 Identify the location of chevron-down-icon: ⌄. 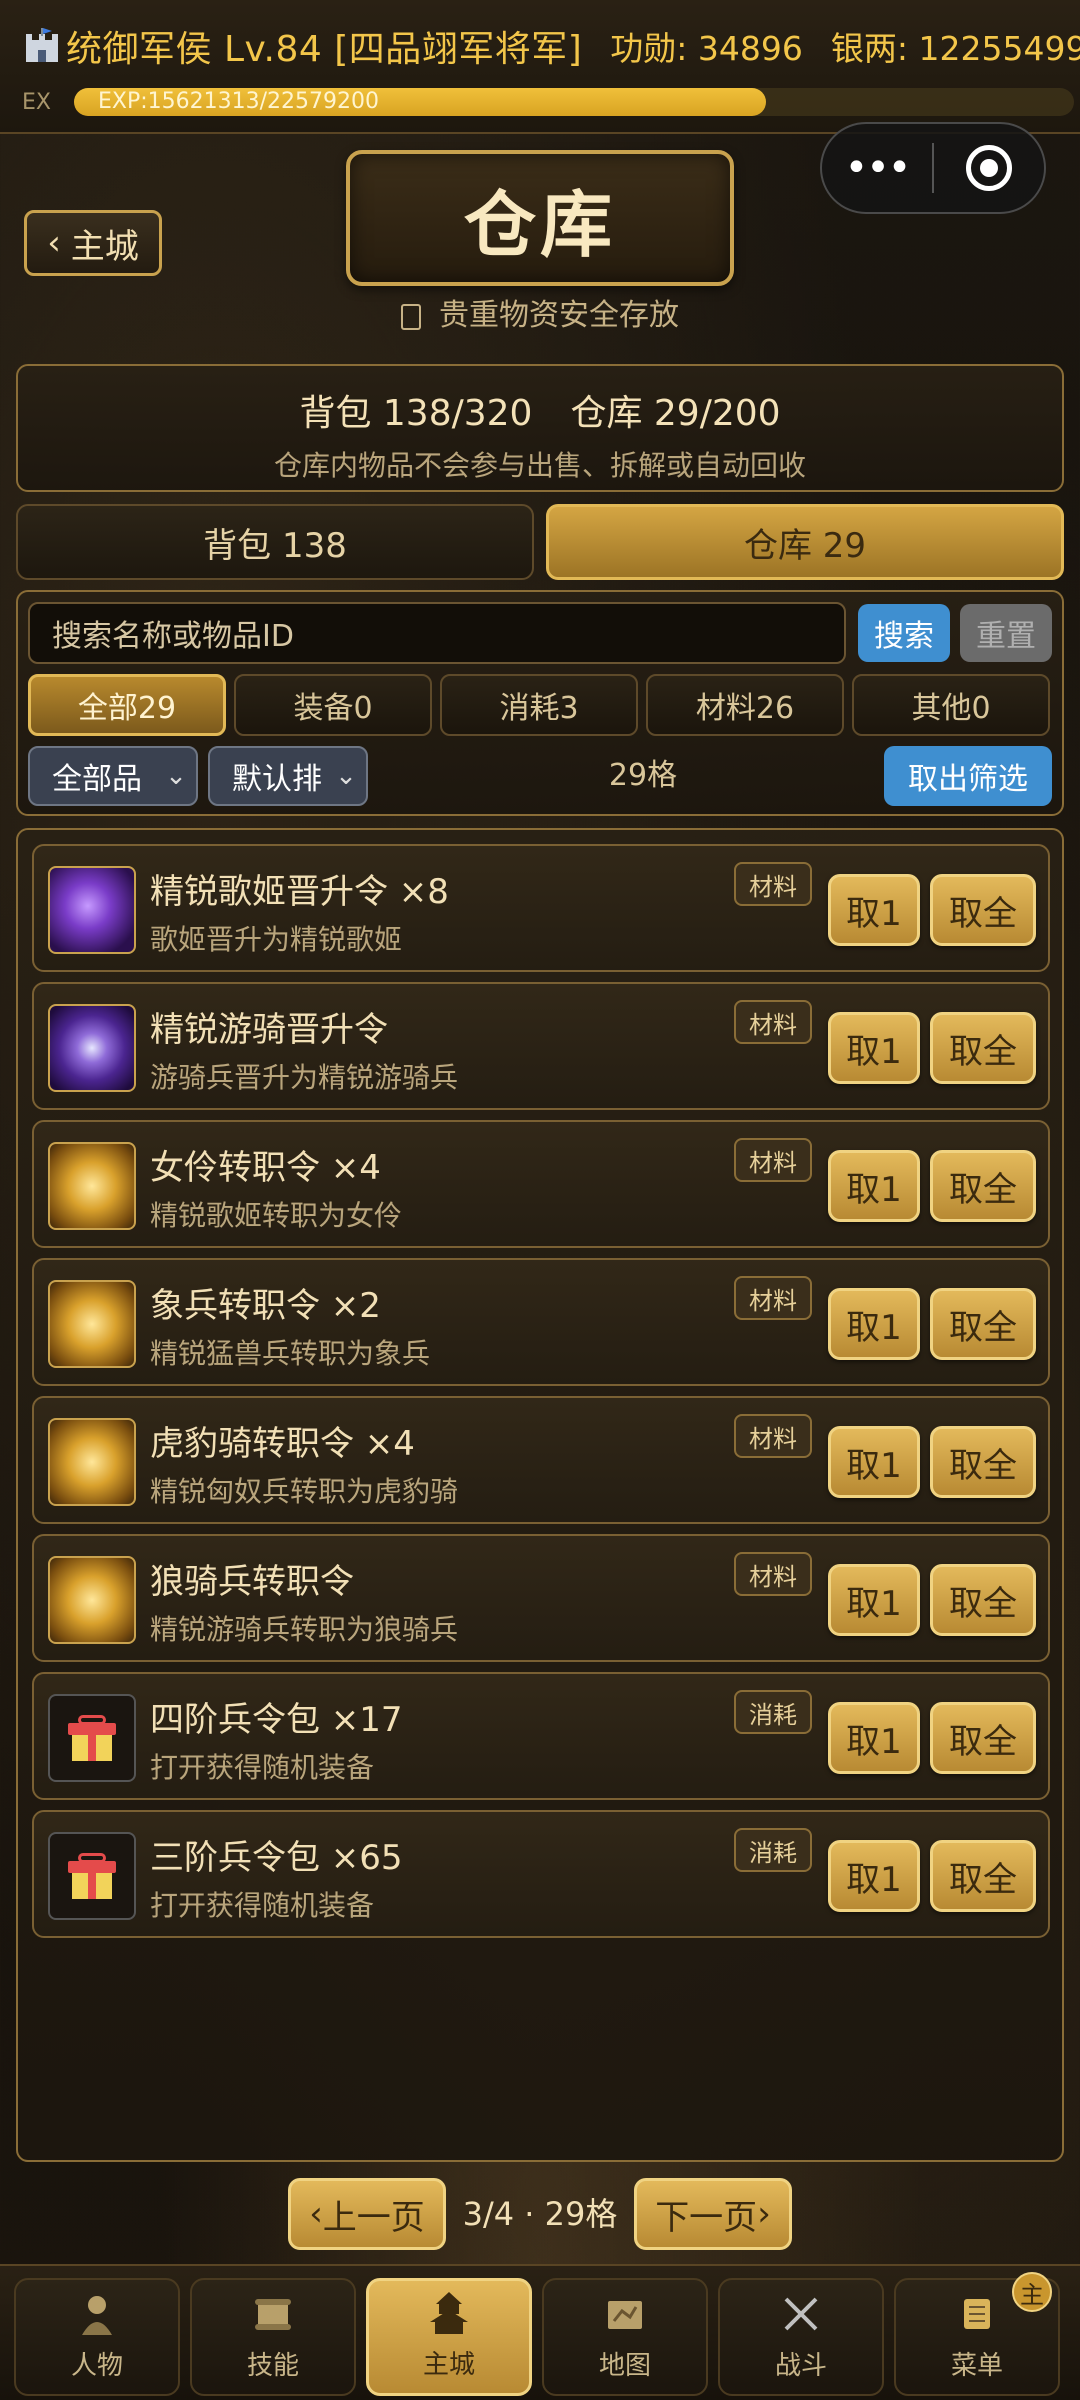
(346, 776).